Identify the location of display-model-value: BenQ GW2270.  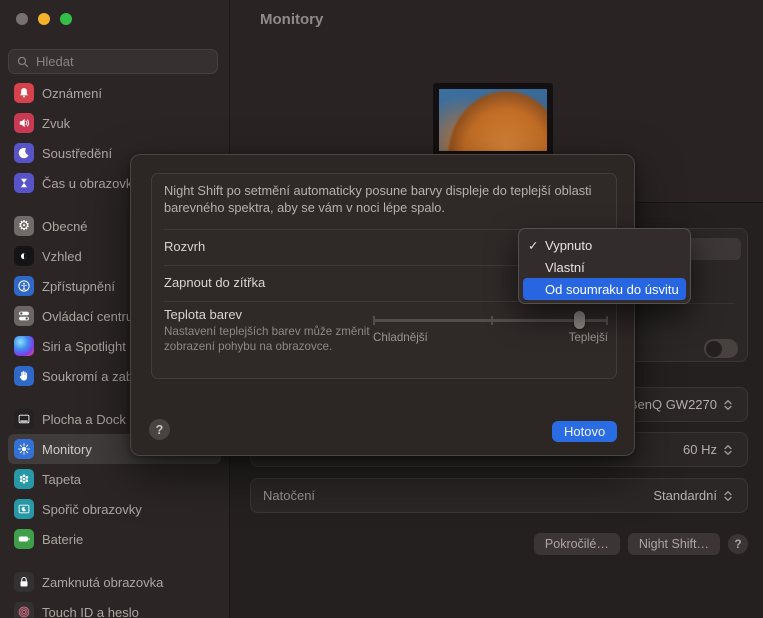
(672, 404).